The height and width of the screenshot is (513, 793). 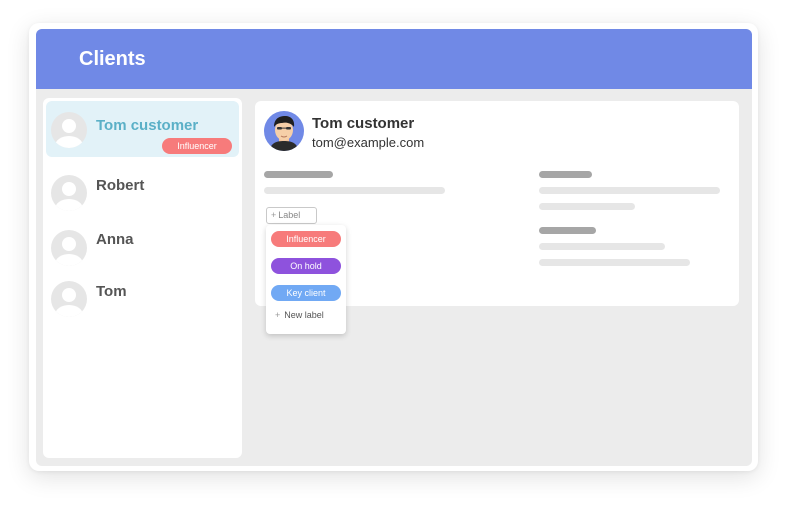 What do you see at coordinates (120, 185) in the screenshot?
I see `client-name: Robert` at bounding box center [120, 185].